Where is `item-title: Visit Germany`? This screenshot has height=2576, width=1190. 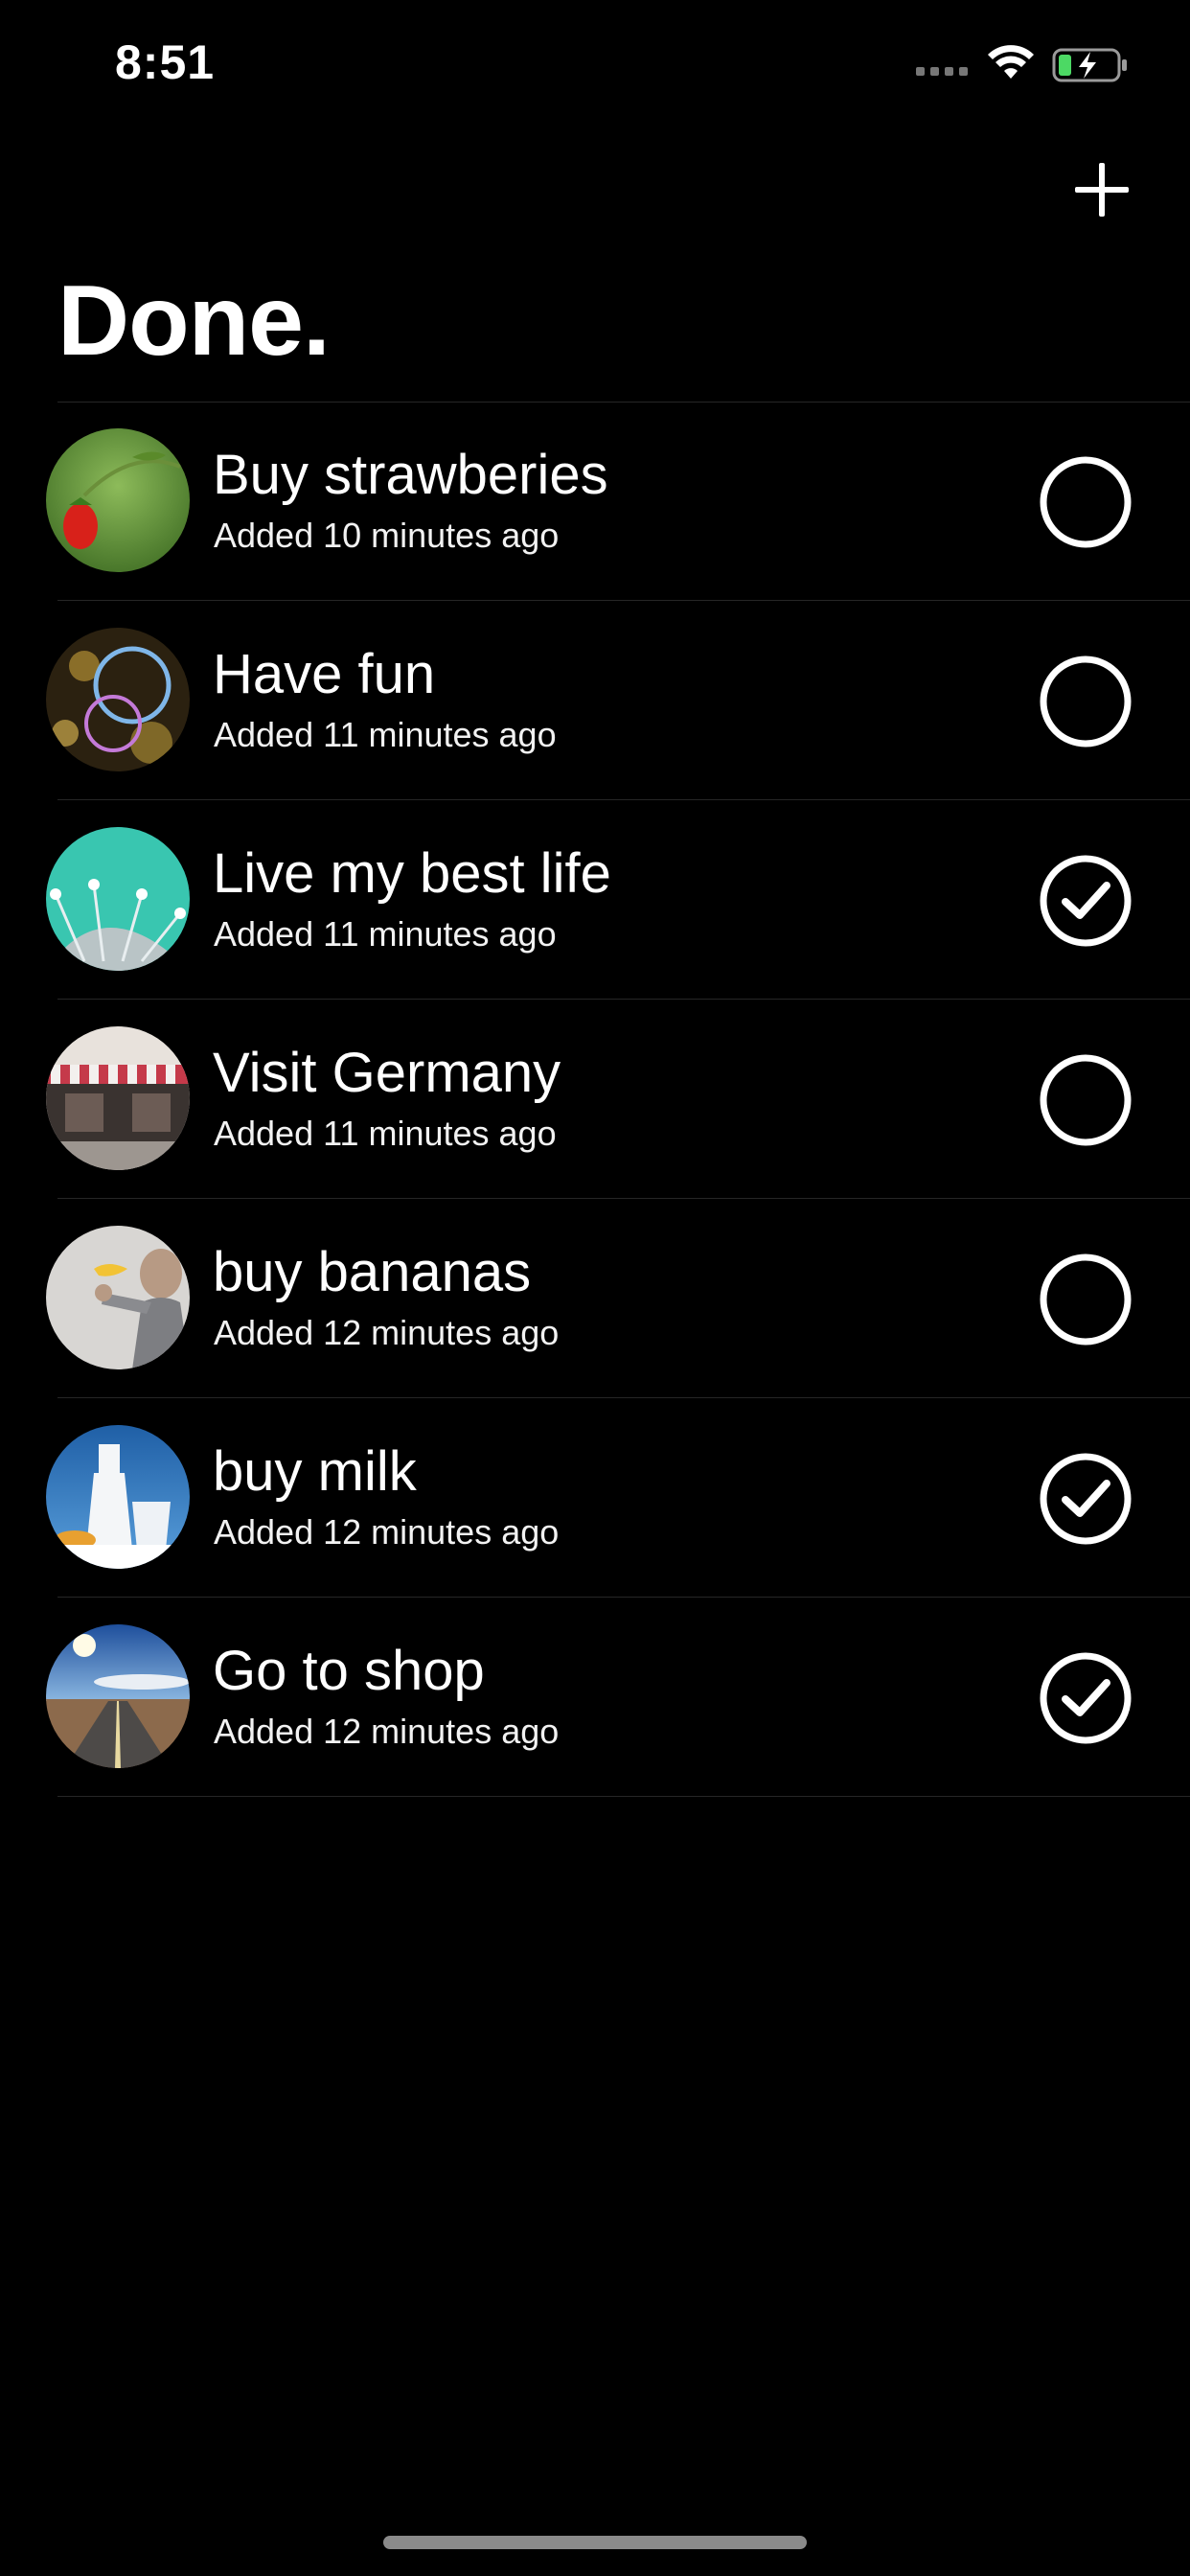
item-title: Visit Germany is located at coordinates (387, 1073).